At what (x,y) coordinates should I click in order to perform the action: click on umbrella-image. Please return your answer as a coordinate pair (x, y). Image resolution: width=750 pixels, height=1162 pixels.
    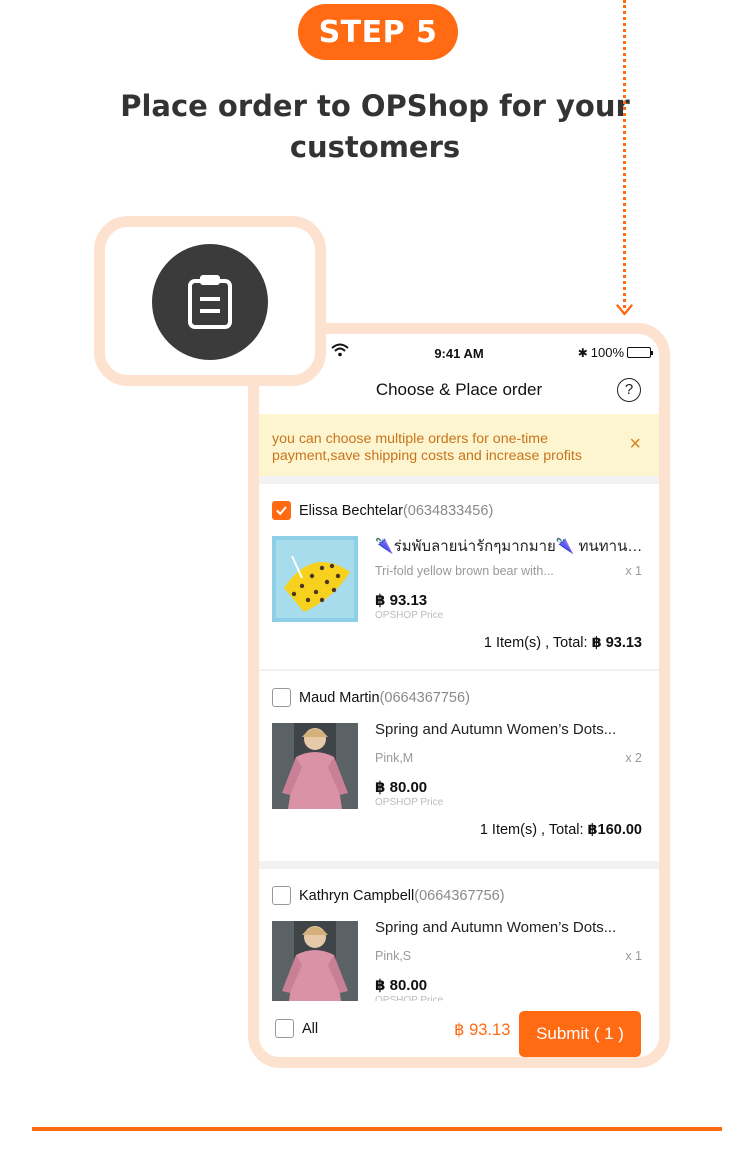
    Looking at the image, I should click on (315, 579).